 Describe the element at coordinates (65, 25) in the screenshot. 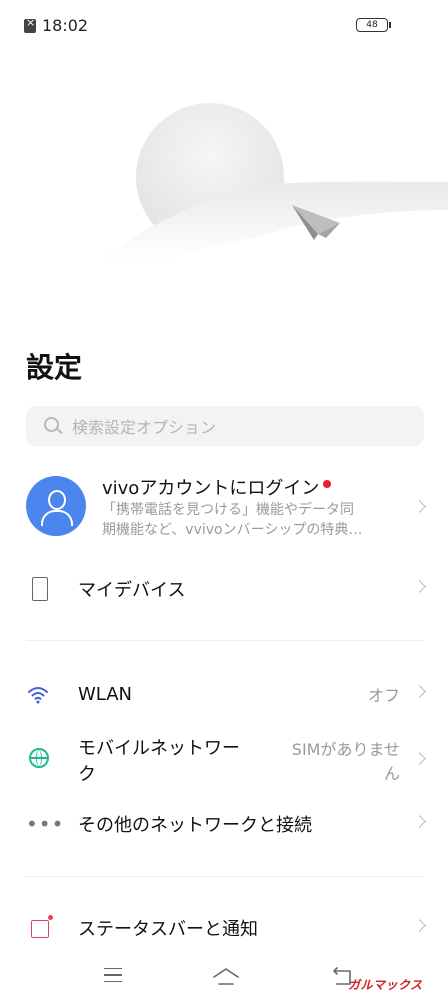

I see `status-time: 18:02` at that location.